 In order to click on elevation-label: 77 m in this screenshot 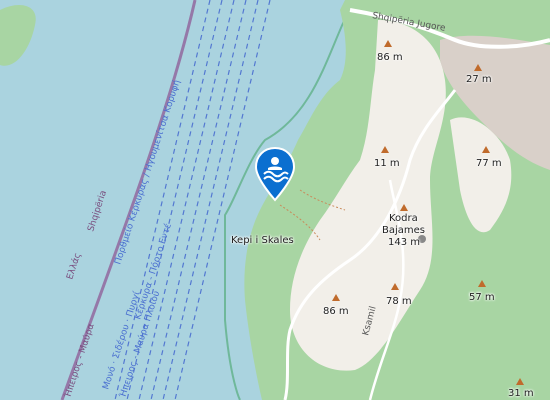, I will do `click(489, 163)`.